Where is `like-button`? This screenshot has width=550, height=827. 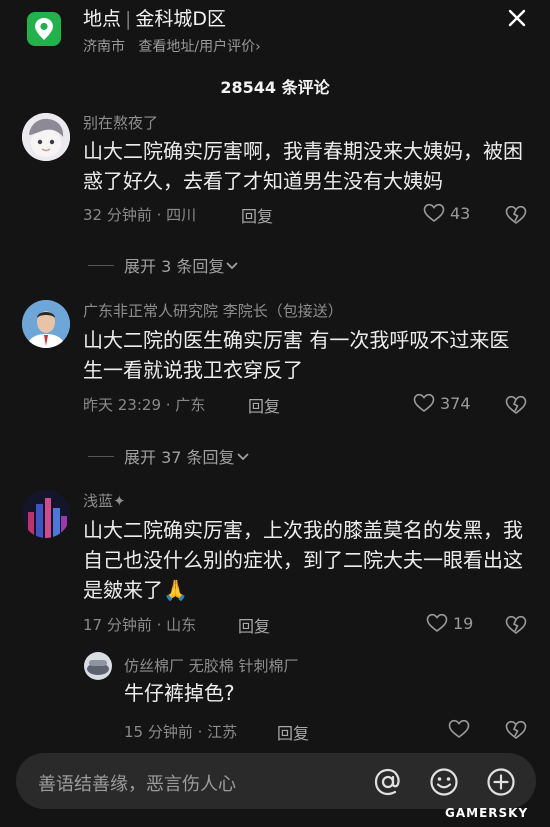
like-button is located at coordinates (459, 729).